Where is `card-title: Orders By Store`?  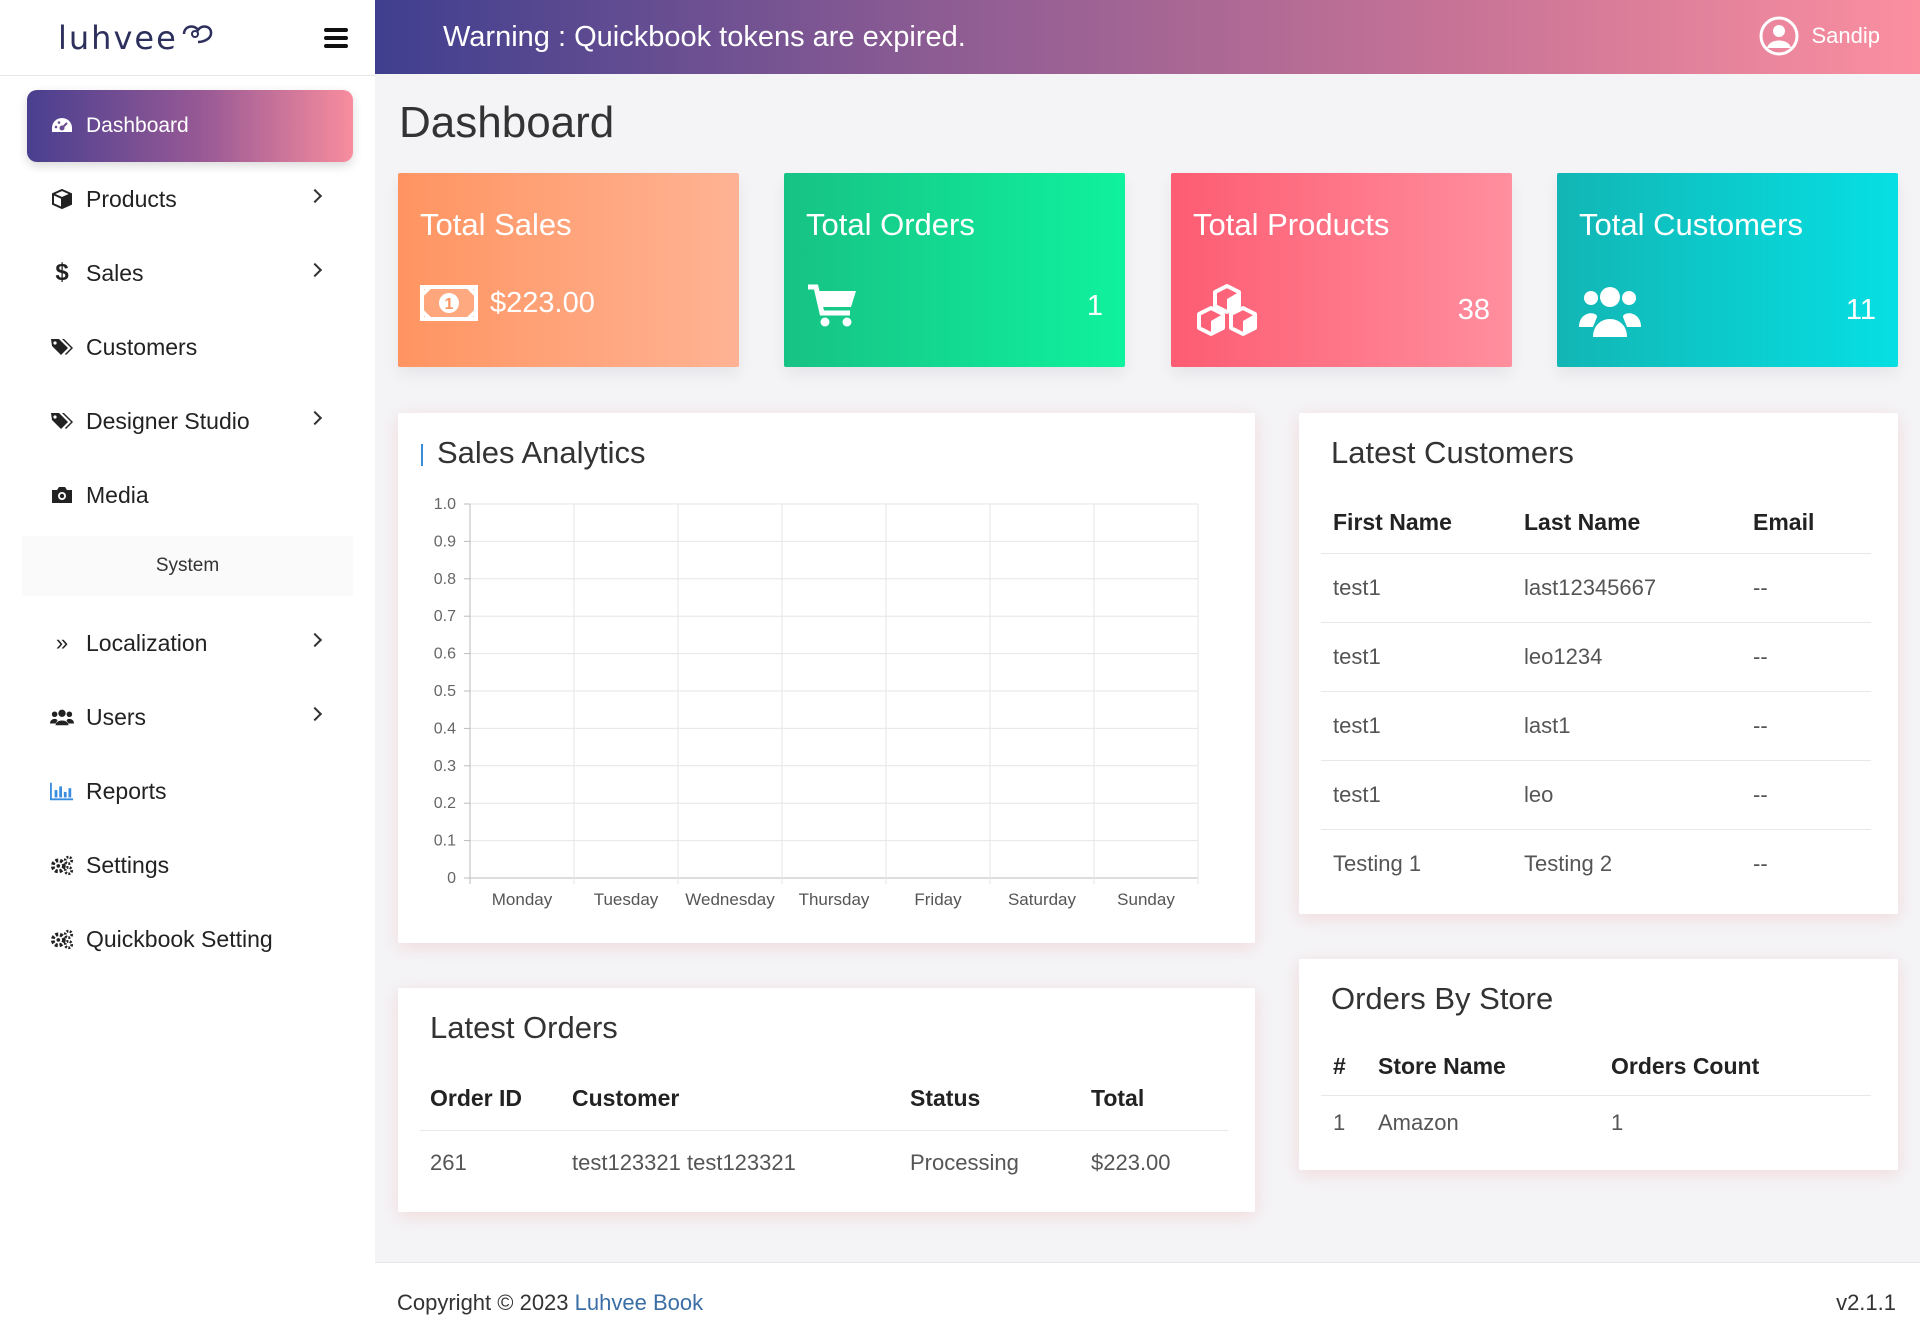
card-title: Orders By Store is located at coordinates (1442, 998).